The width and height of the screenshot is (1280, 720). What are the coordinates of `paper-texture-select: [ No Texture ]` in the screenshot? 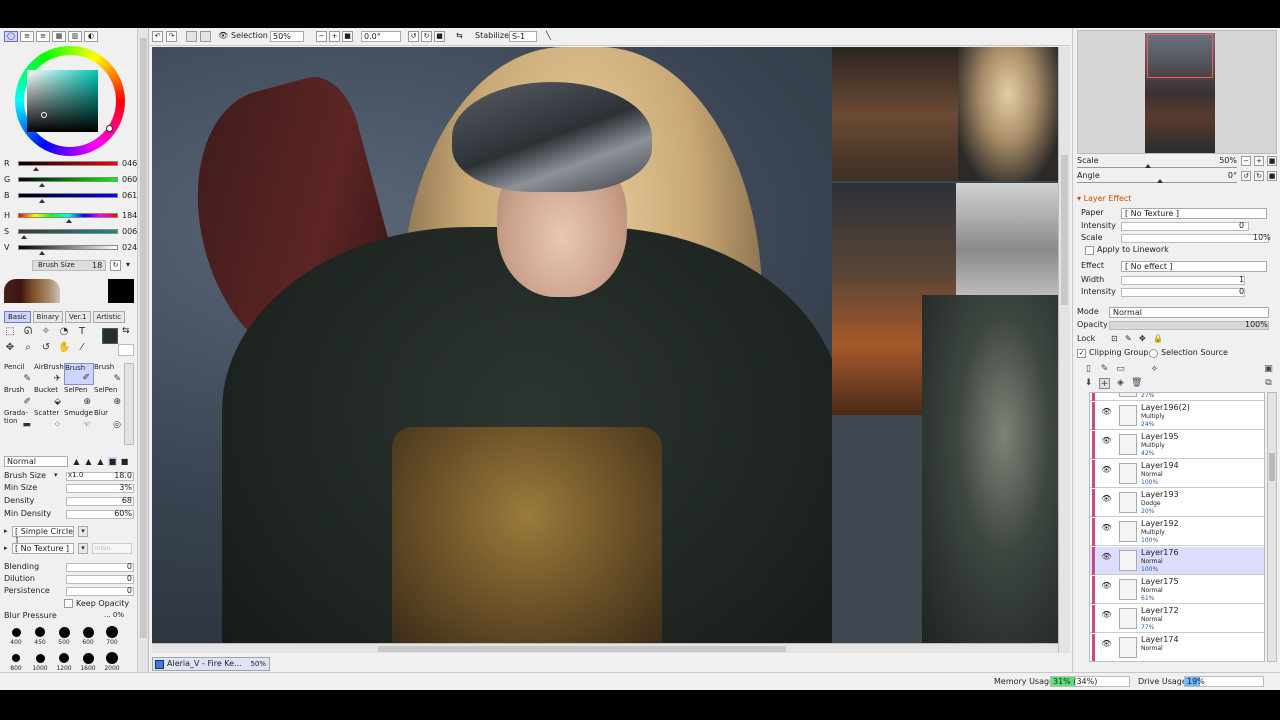 It's located at (1194, 213).